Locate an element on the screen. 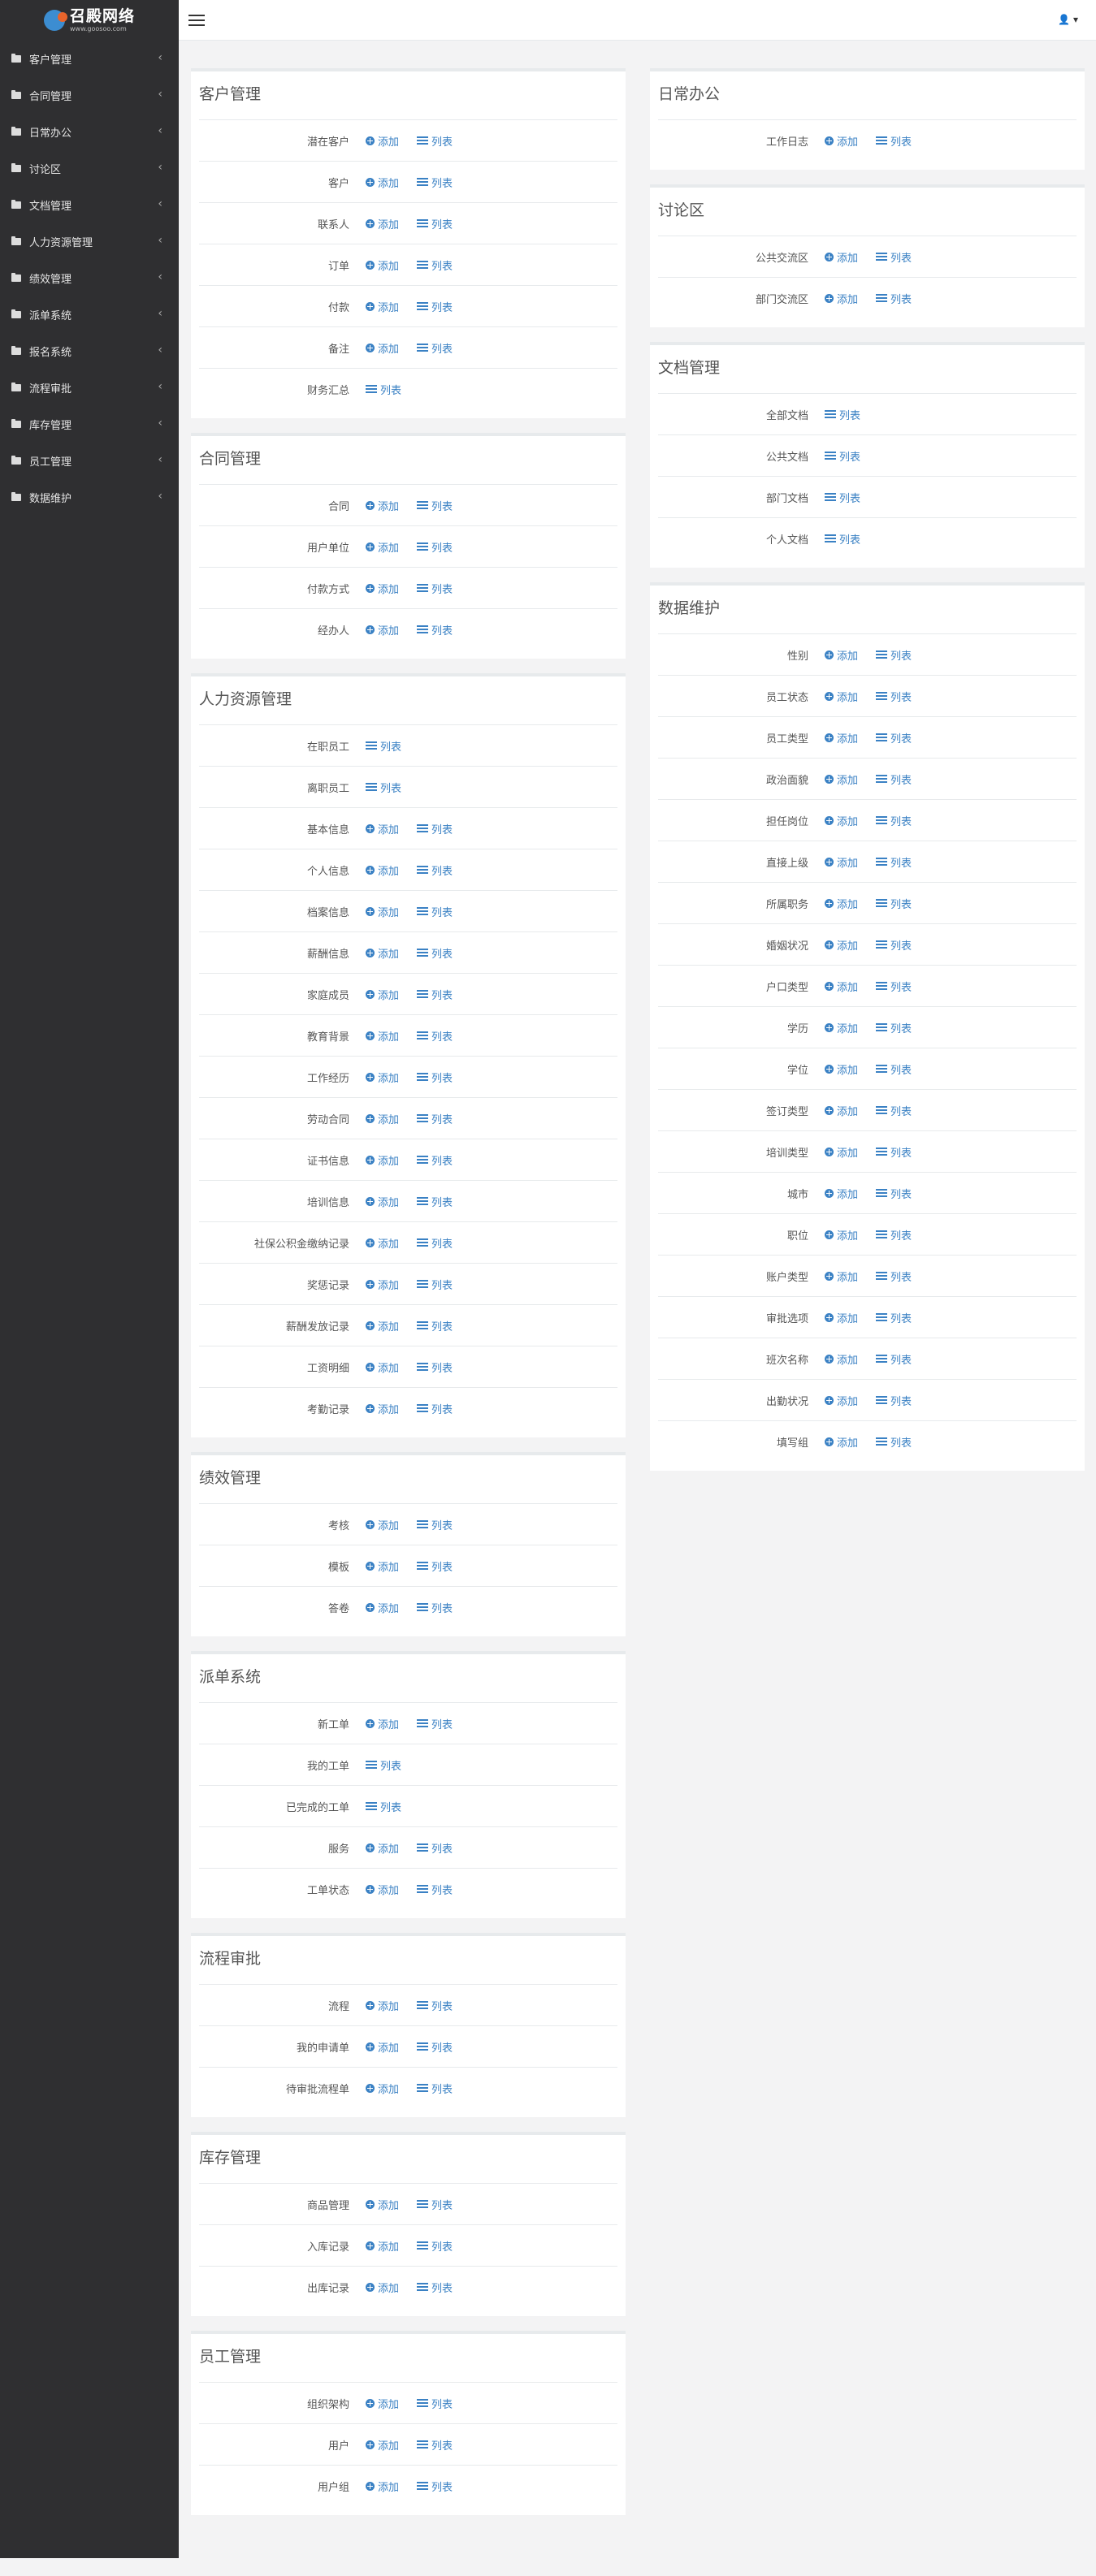 The height and width of the screenshot is (2576, 1096). sidebar-item: 人力资源管理 ‹ is located at coordinates (89, 241).